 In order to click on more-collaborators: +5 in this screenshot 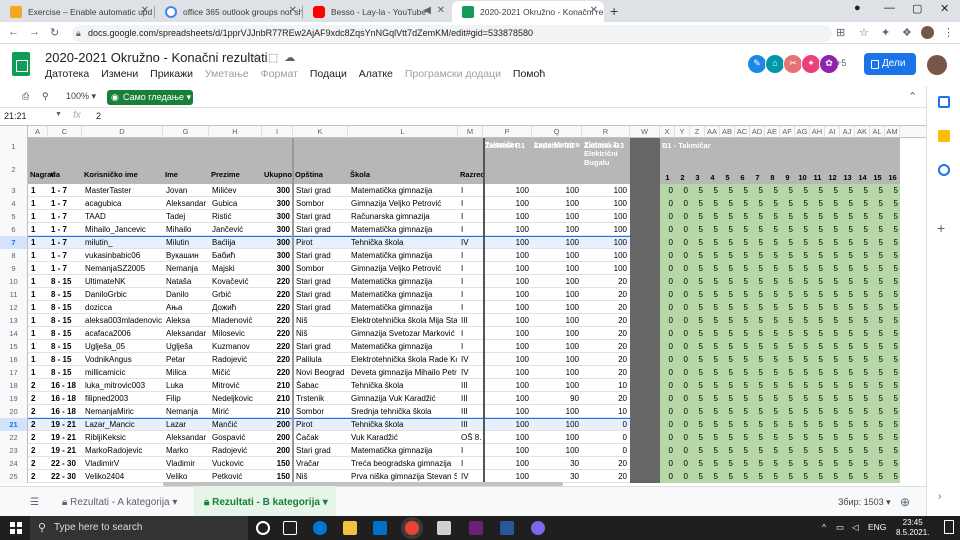, I will do `click(841, 63)`.